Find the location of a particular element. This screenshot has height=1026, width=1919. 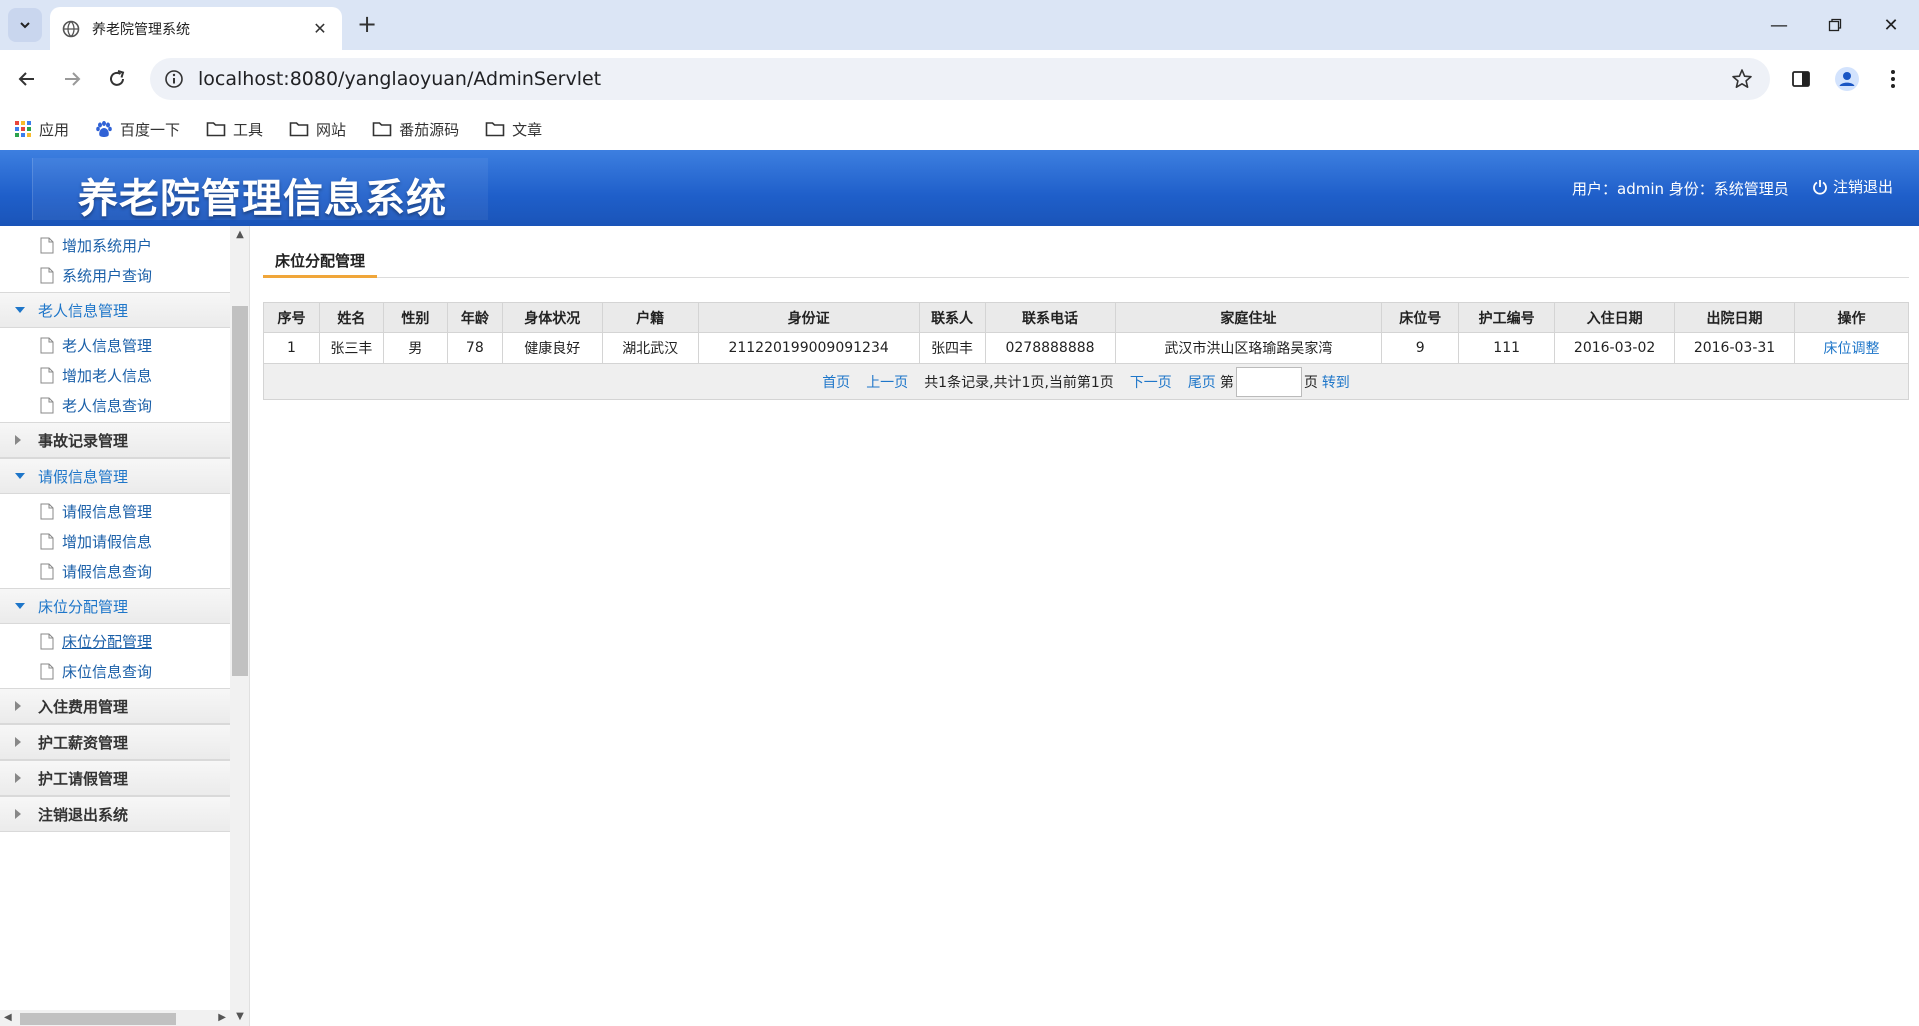

bookmark-folder-tools: 工具 is located at coordinates (234, 129).